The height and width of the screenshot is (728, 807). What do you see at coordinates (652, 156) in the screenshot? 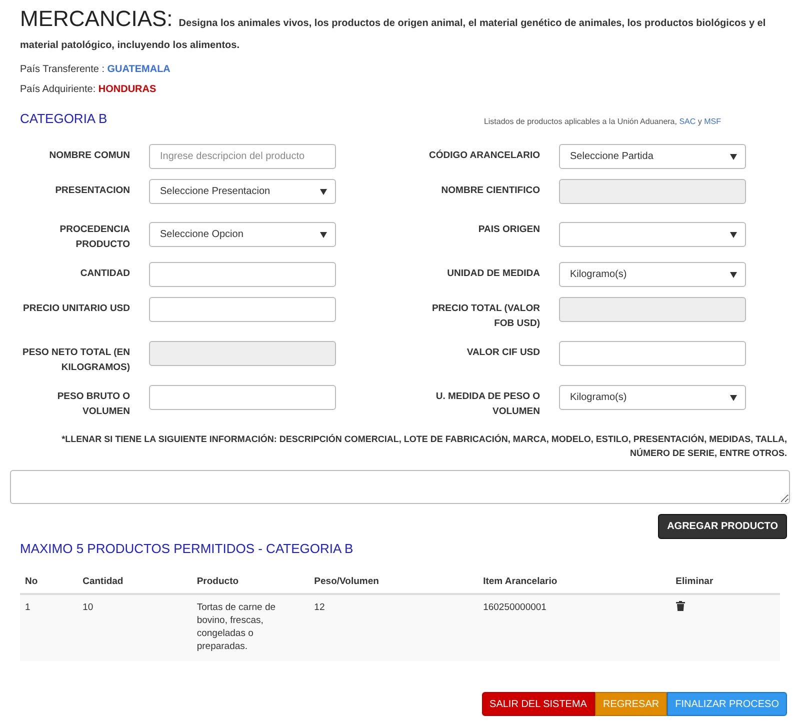
I see `dropdown: Seleccione Partida` at bounding box center [652, 156].